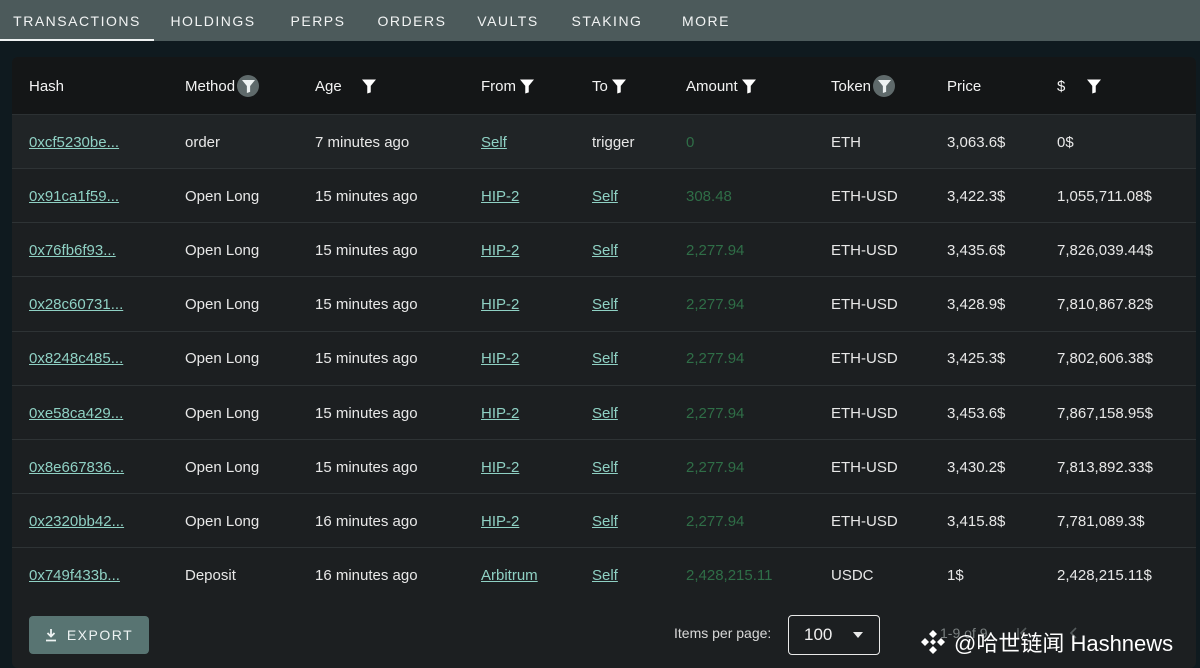  I want to click on price-cell: 3,430.2$, so click(976, 467).